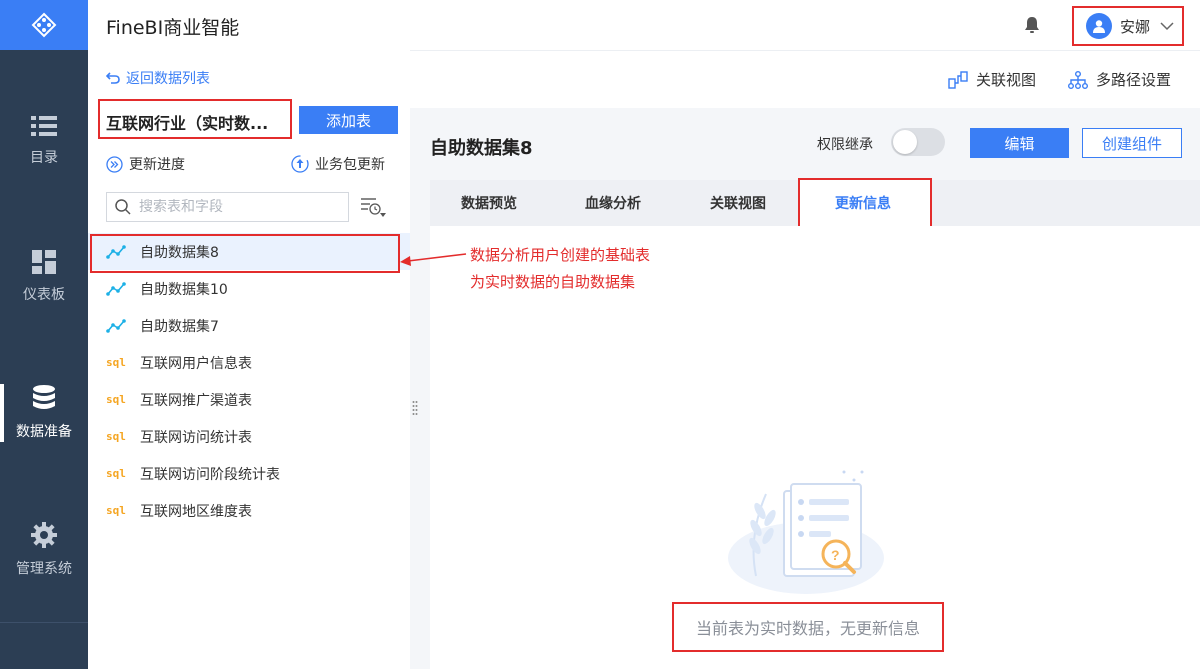 This screenshot has width=1200, height=669. Describe the element at coordinates (44, 158) in the screenshot. I see `nav-label: 目录` at that location.